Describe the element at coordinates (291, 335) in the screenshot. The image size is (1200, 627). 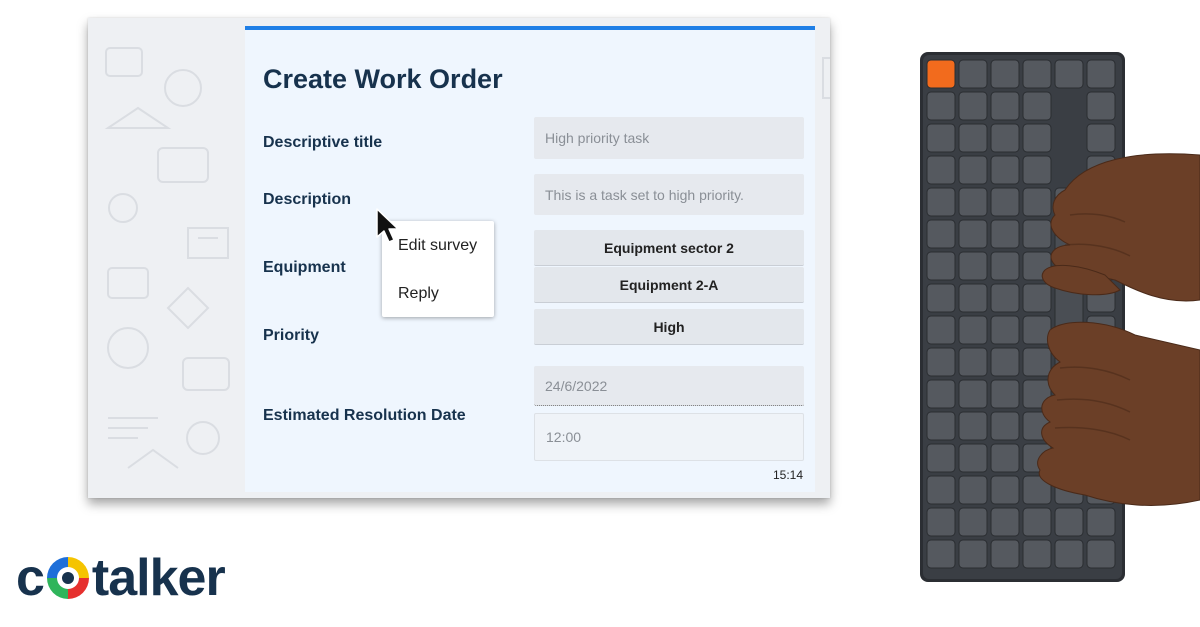
I see `priority-label: Priority` at that location.